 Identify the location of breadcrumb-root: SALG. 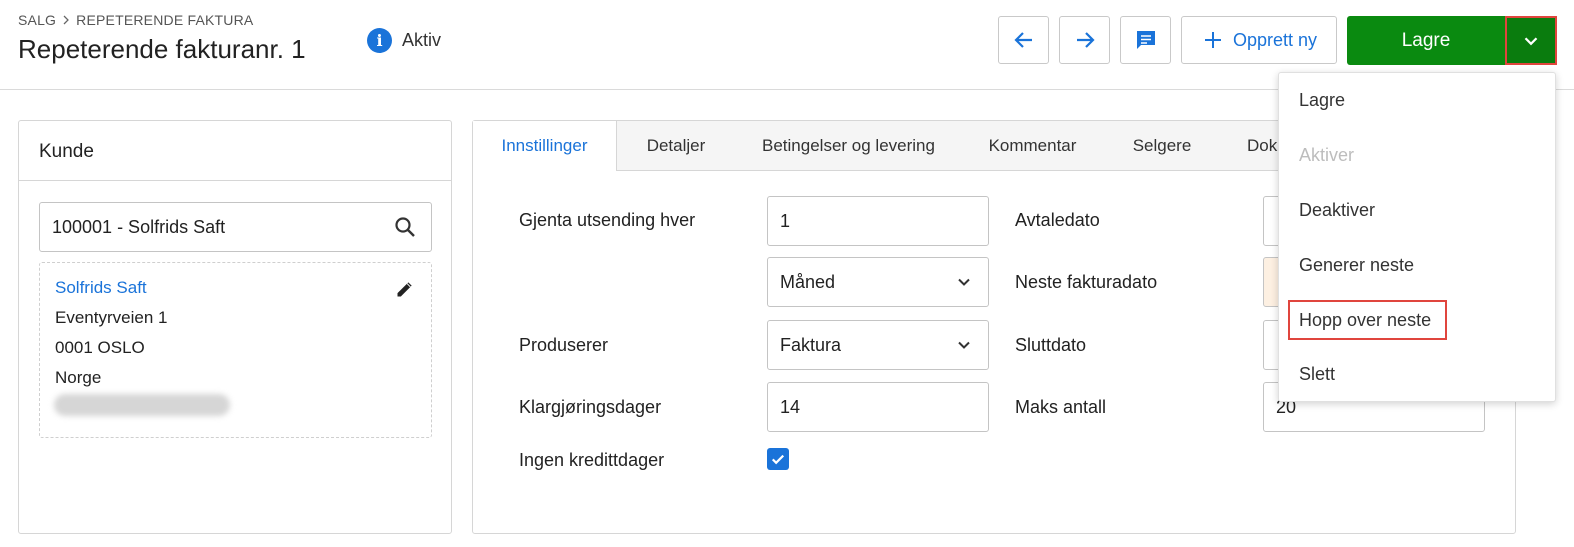
(37, 20).